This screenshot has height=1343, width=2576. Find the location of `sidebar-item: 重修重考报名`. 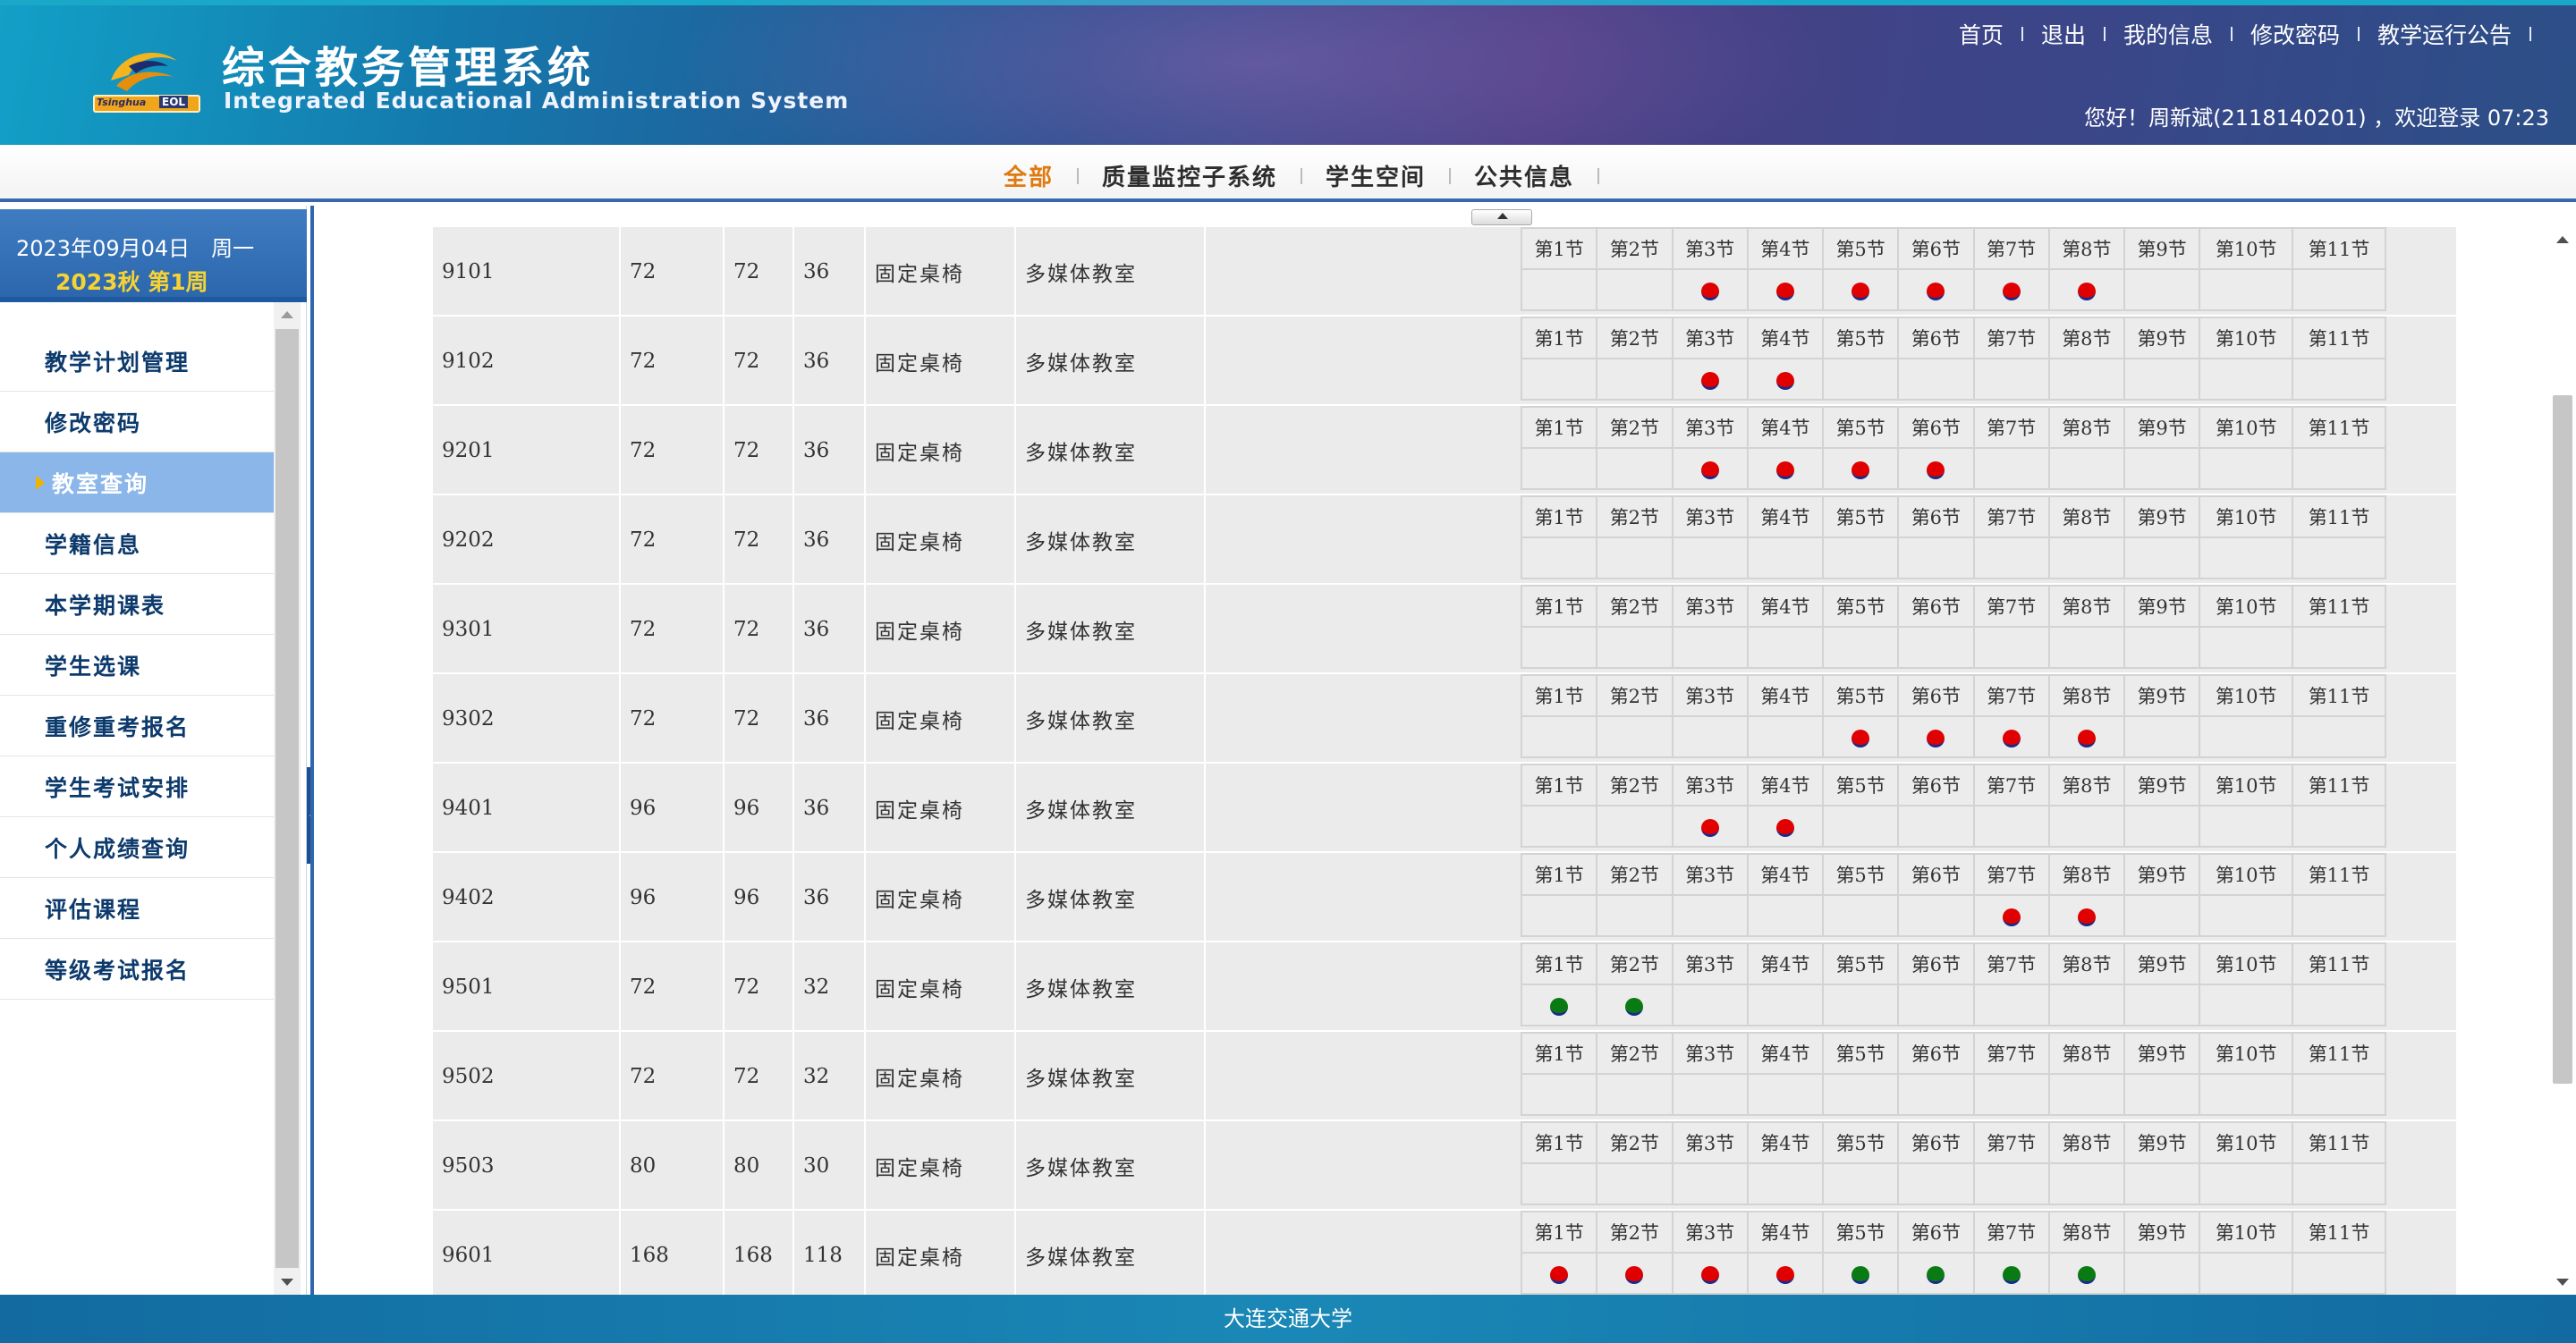

sidebar-item: 重修重考报名 is located at coordinates (137, 726).